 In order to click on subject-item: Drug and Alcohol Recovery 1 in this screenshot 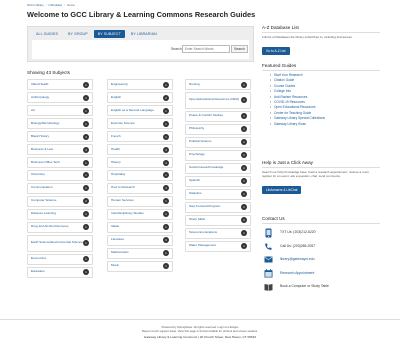, I will do `click(60, 227)`.